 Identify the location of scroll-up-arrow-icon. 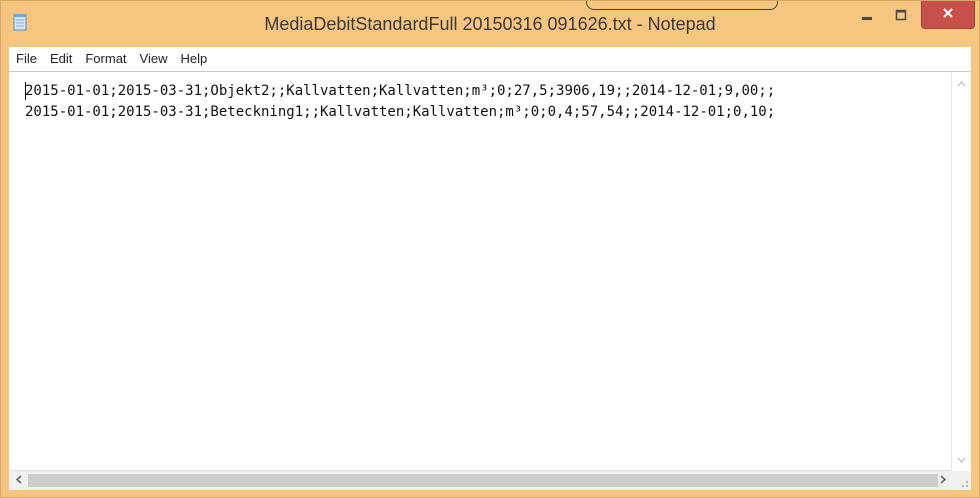
(961, 83).